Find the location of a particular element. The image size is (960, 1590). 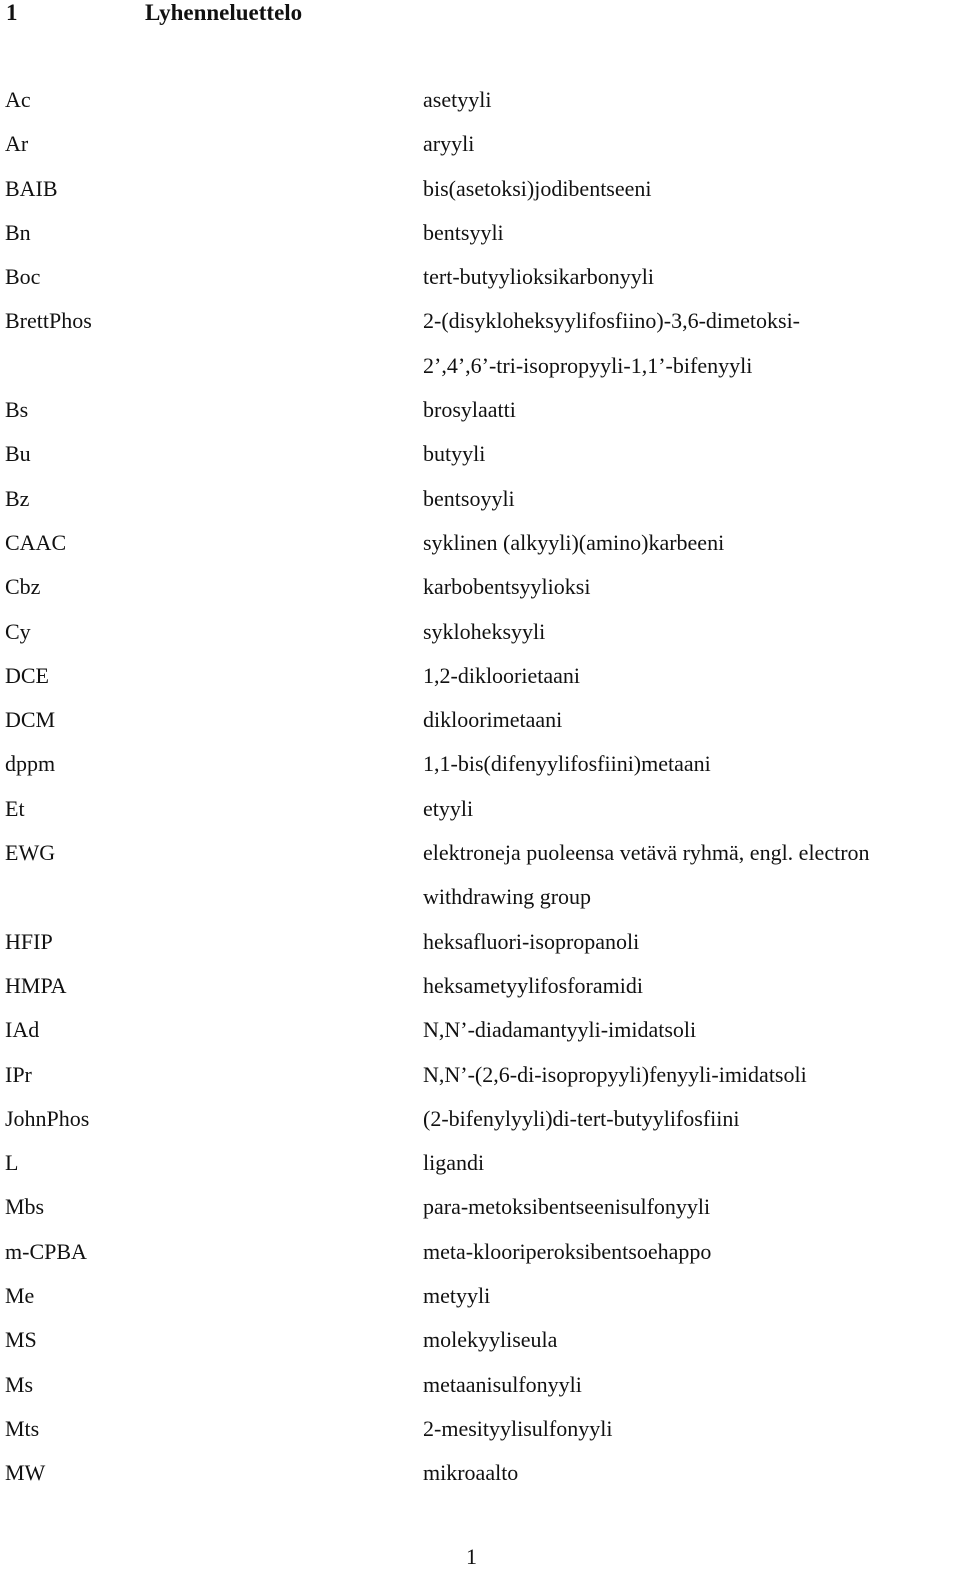

abbreviation-row: Mbs para-metoksibentseenisulfonyyli is located at coordinates (480, 1215).